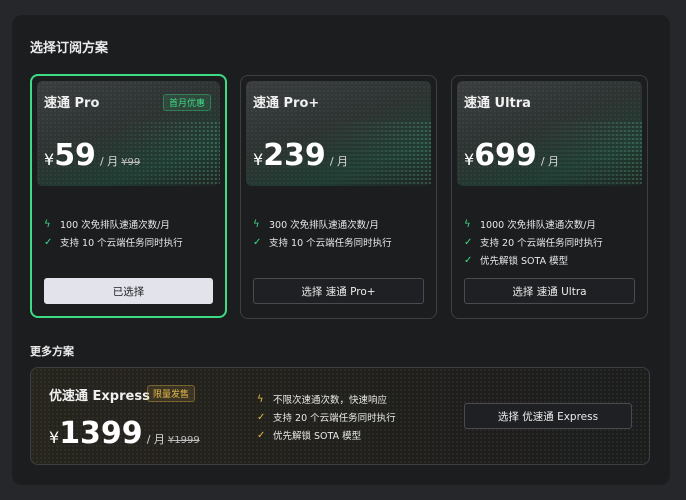  I want to click on plan-price: ¥59/ 月 ¥99, so click(92, 155).